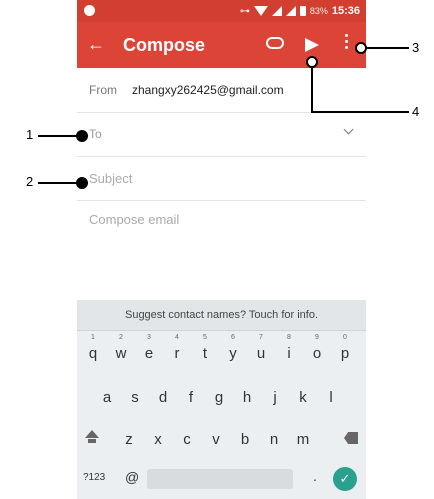  What do you see at coordinates (345, 479) in the screenshot?
I see `enter-checkmark-icon: ✓` at bounding box center [345, 479].